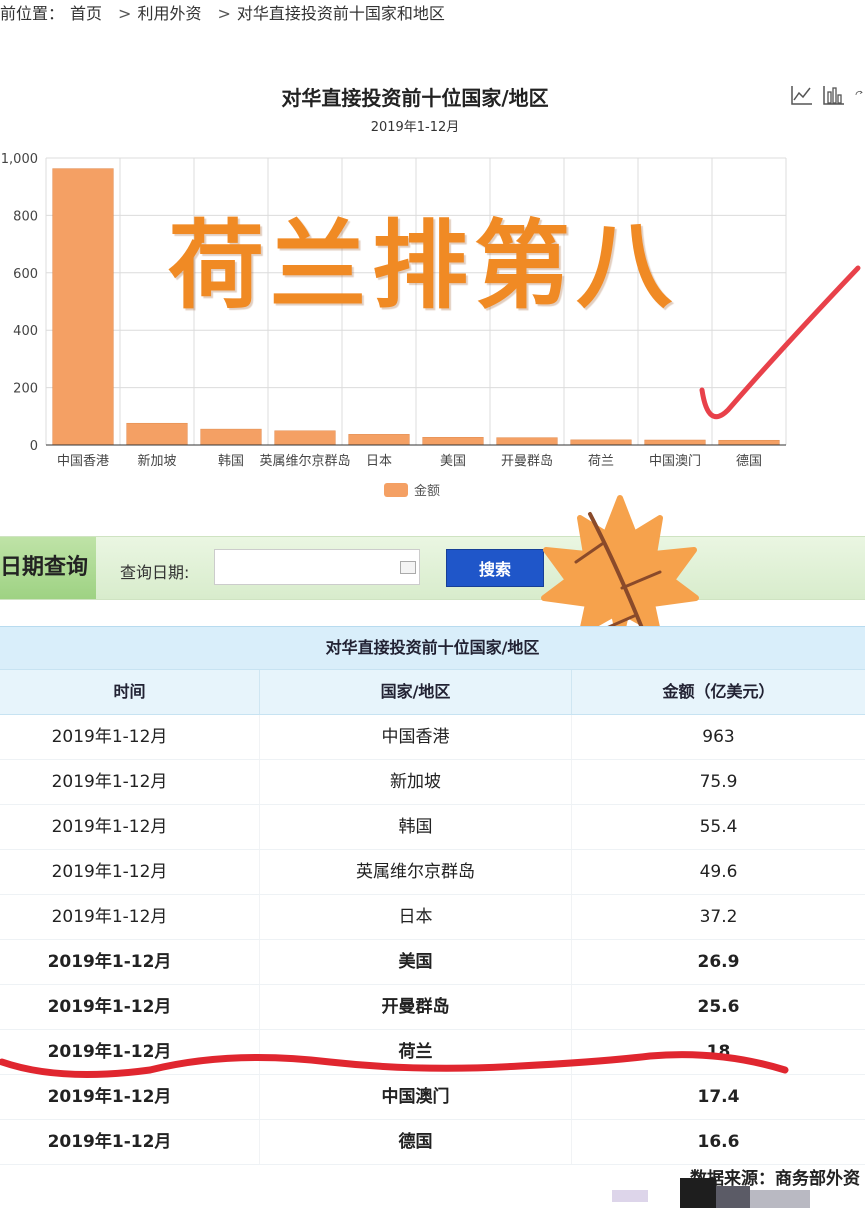 This screenshot has height=1208, width=865. Describe the element at coordinates (156, 461) in the screenshot. I see `x-tick-label: 新加坡` at that location.